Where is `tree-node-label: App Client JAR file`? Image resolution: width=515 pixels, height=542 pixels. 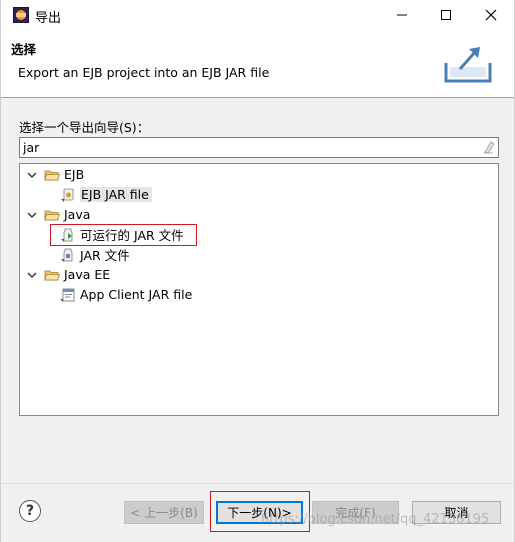
tree-node-label: App Client JAR file is located at coordinates (136, 294).